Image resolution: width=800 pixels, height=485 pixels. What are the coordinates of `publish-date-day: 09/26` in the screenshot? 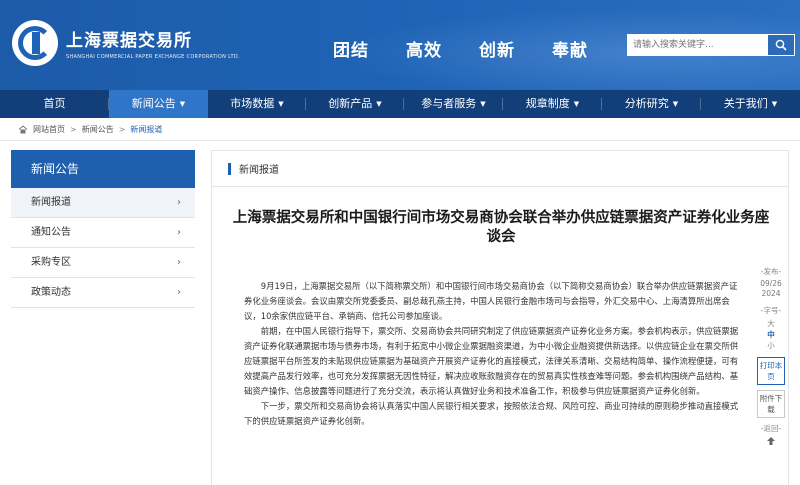 It's located at (771, 283).